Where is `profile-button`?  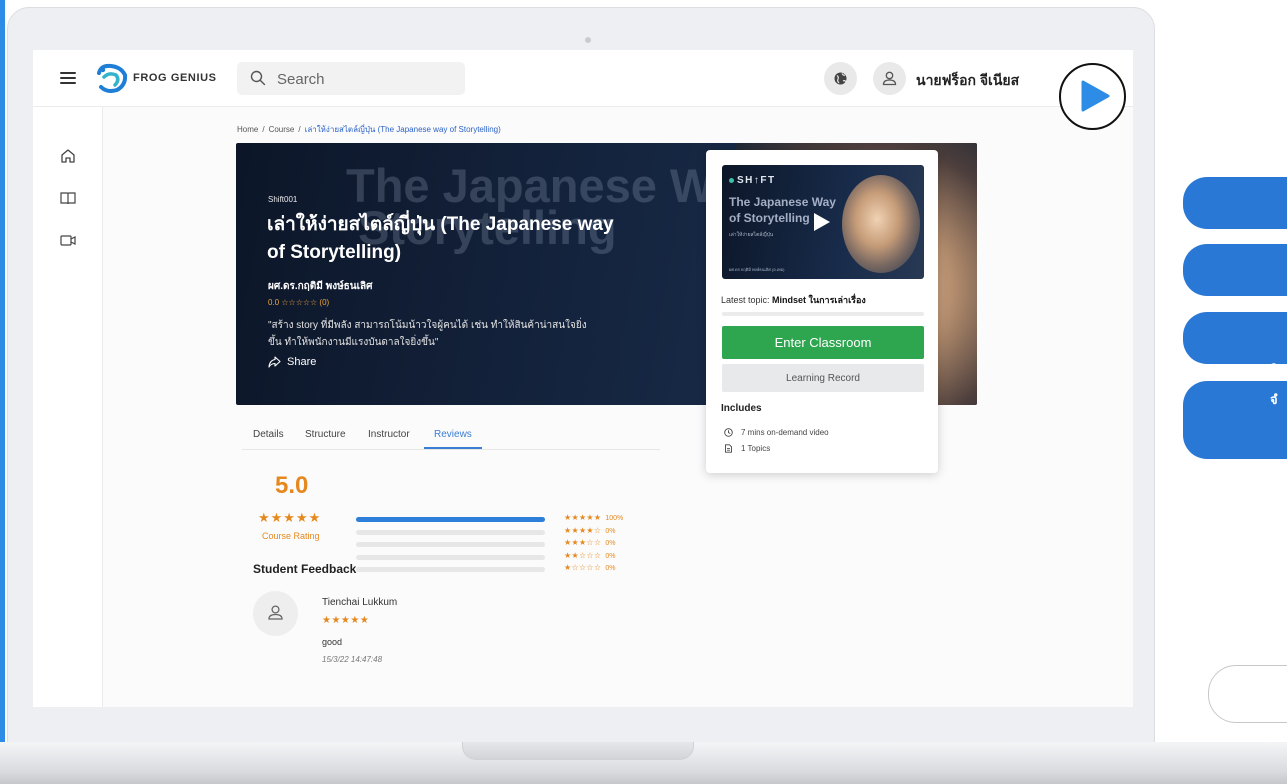
profile-button is located at coordinates (889, 78).